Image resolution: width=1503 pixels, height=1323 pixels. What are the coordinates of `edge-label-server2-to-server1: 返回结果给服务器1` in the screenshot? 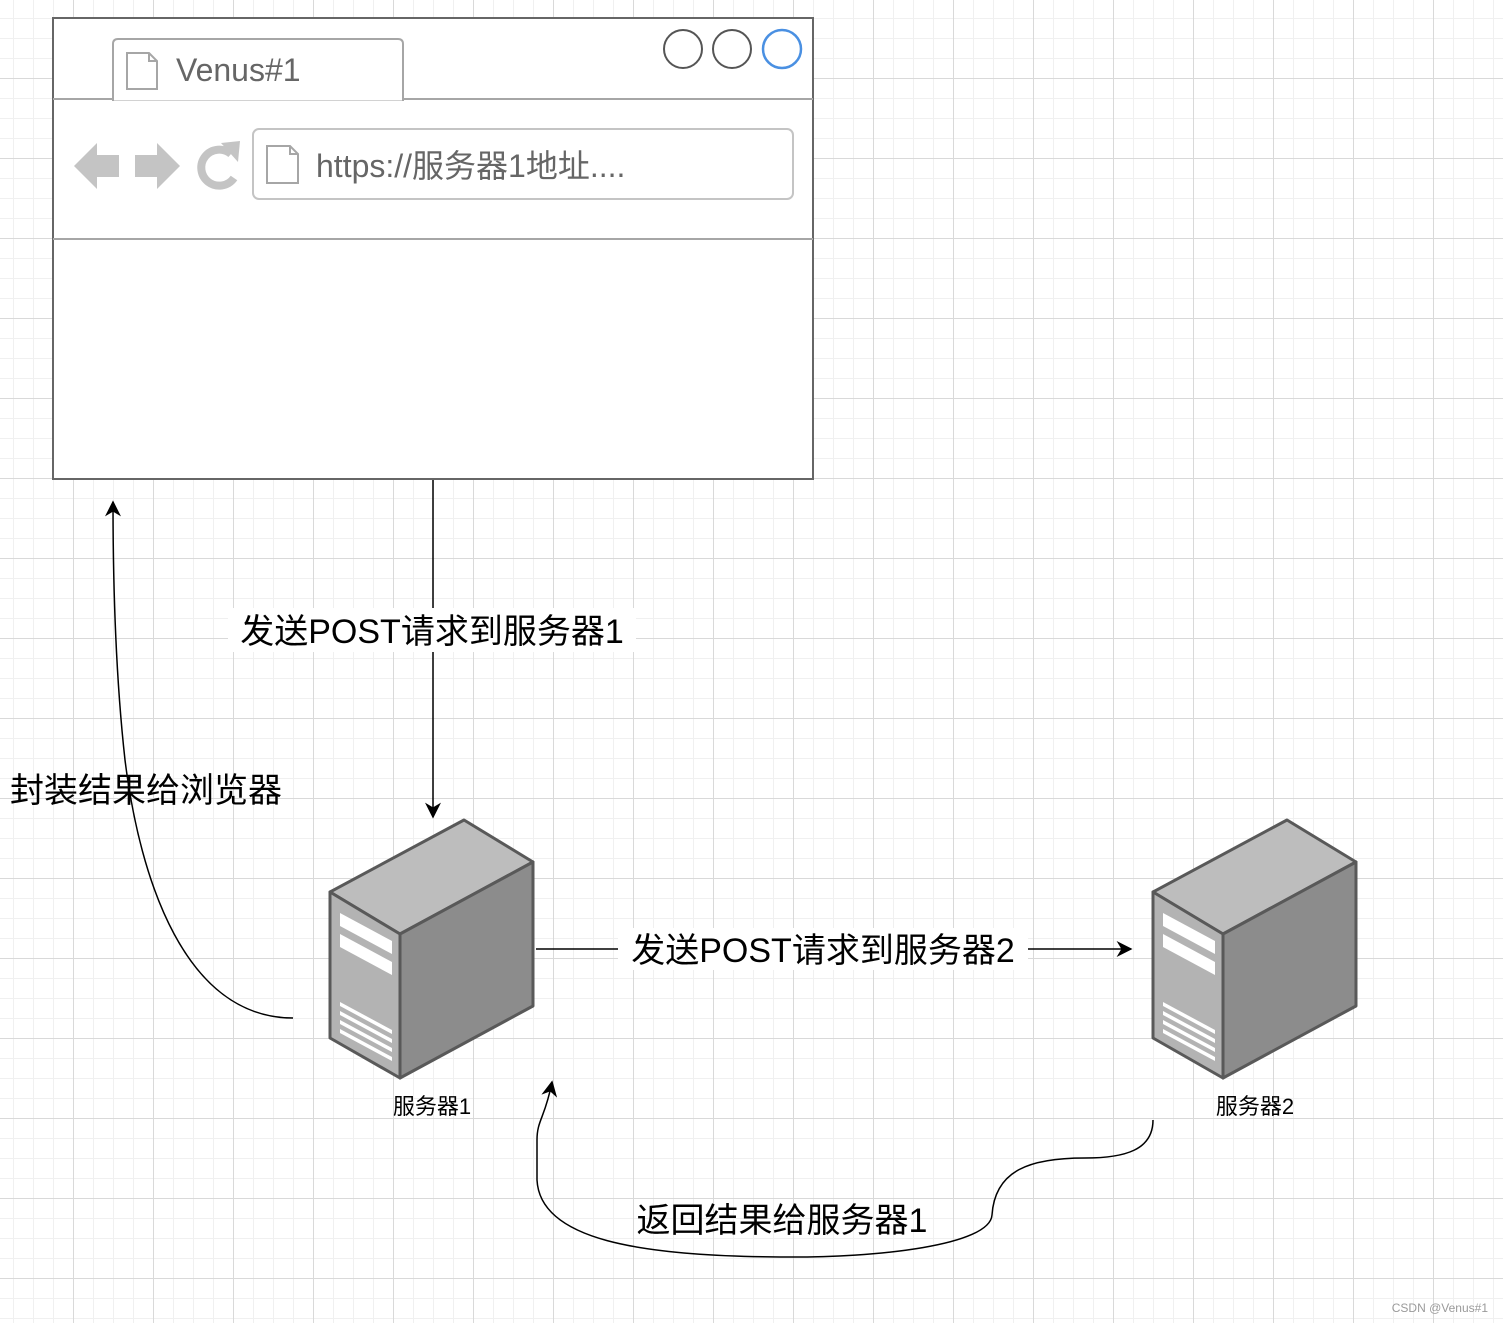 It's located at (782, 1221).